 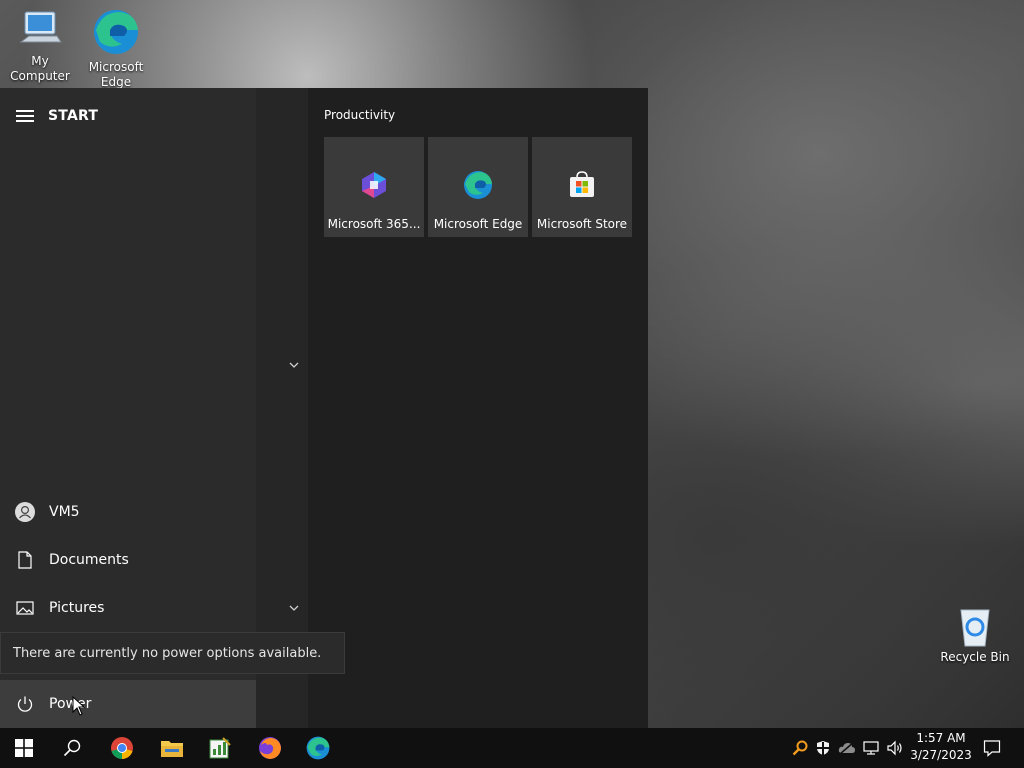 I want to click on tile-microsoft-edge: Microsoft Edge, so click(x=478, y=187).